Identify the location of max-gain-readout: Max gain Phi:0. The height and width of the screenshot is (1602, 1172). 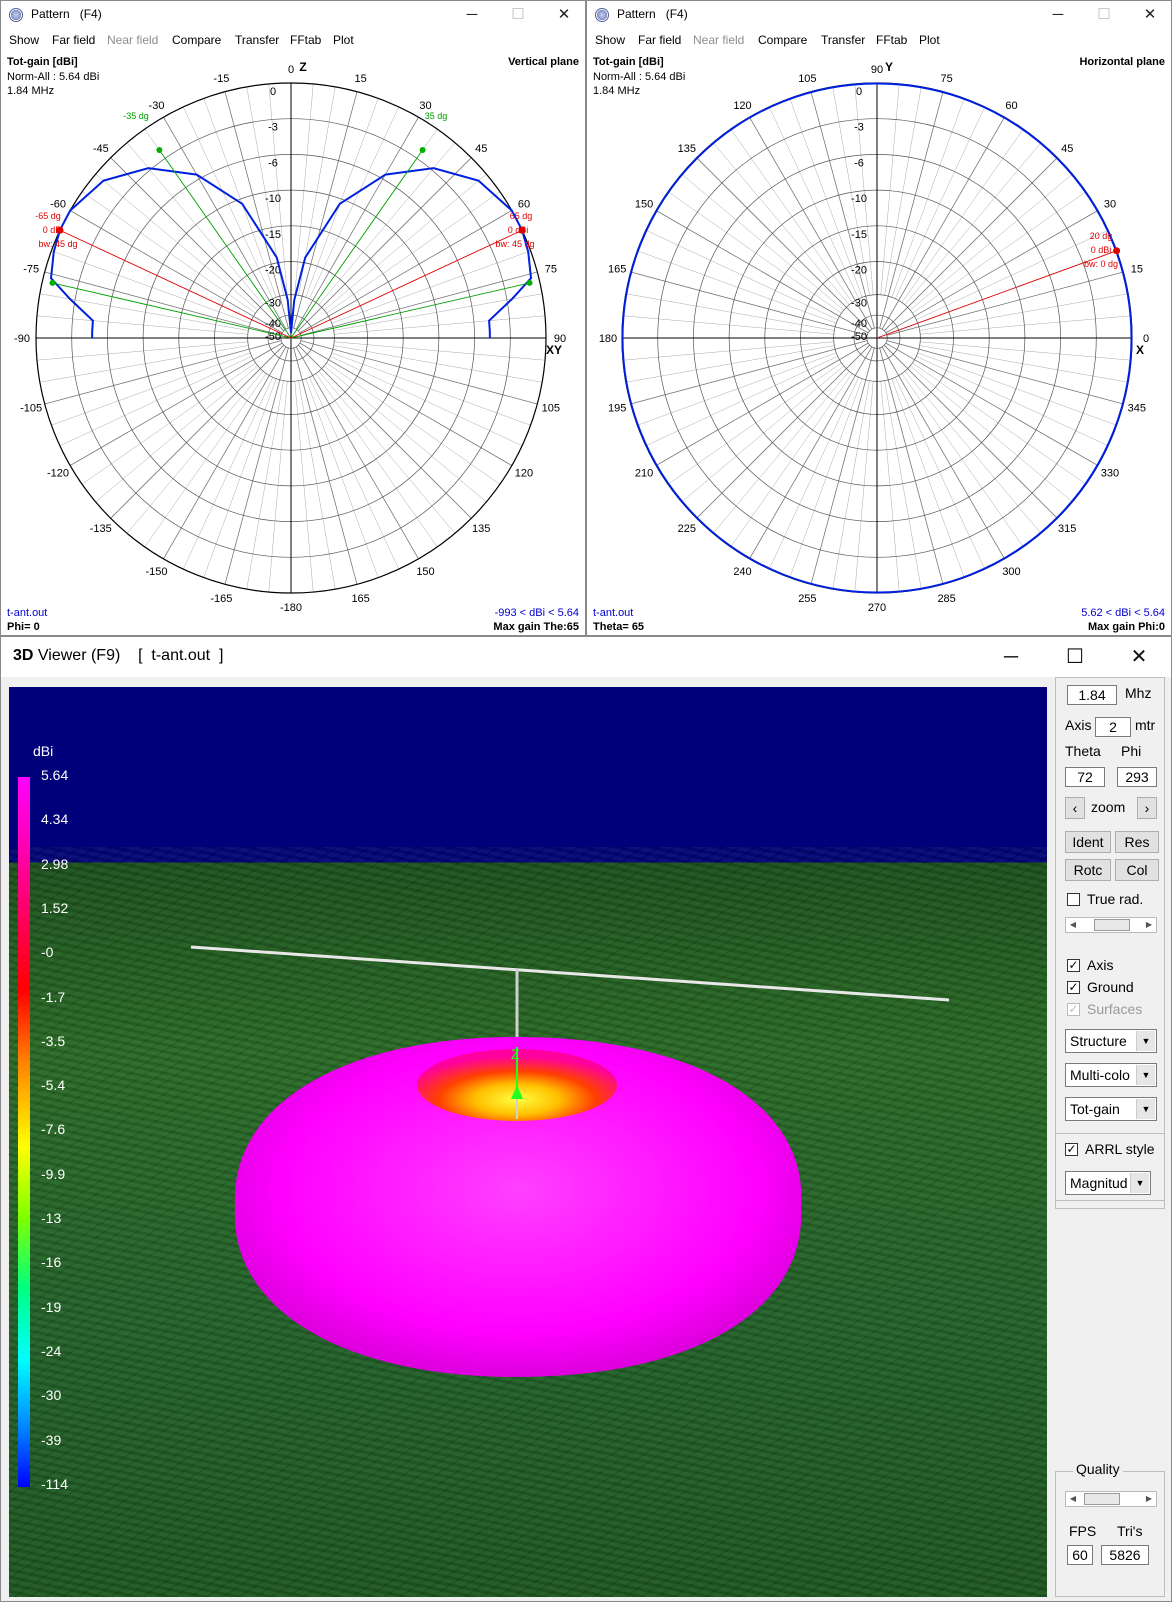
(1126, 627).